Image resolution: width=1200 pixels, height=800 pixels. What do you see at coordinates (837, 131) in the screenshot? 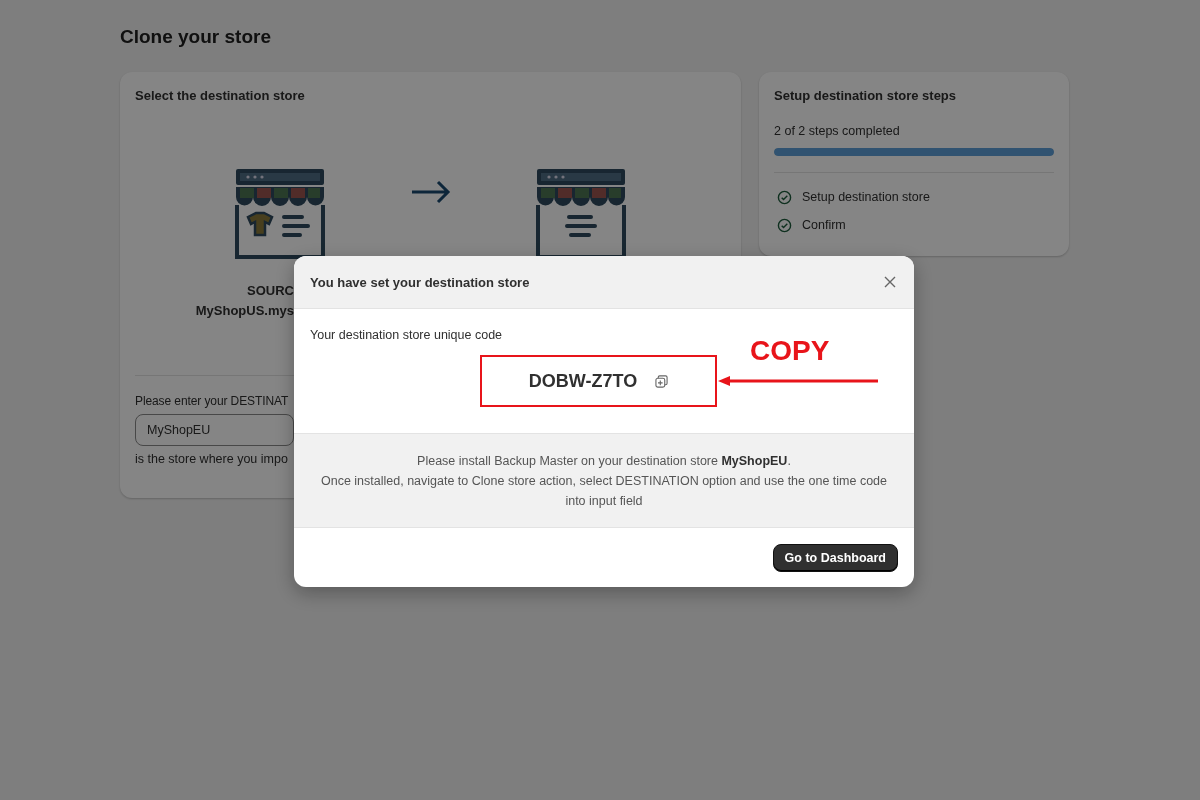
I see `progress-text: 2 of 2 steps completed` at bounding box center [837, 131].